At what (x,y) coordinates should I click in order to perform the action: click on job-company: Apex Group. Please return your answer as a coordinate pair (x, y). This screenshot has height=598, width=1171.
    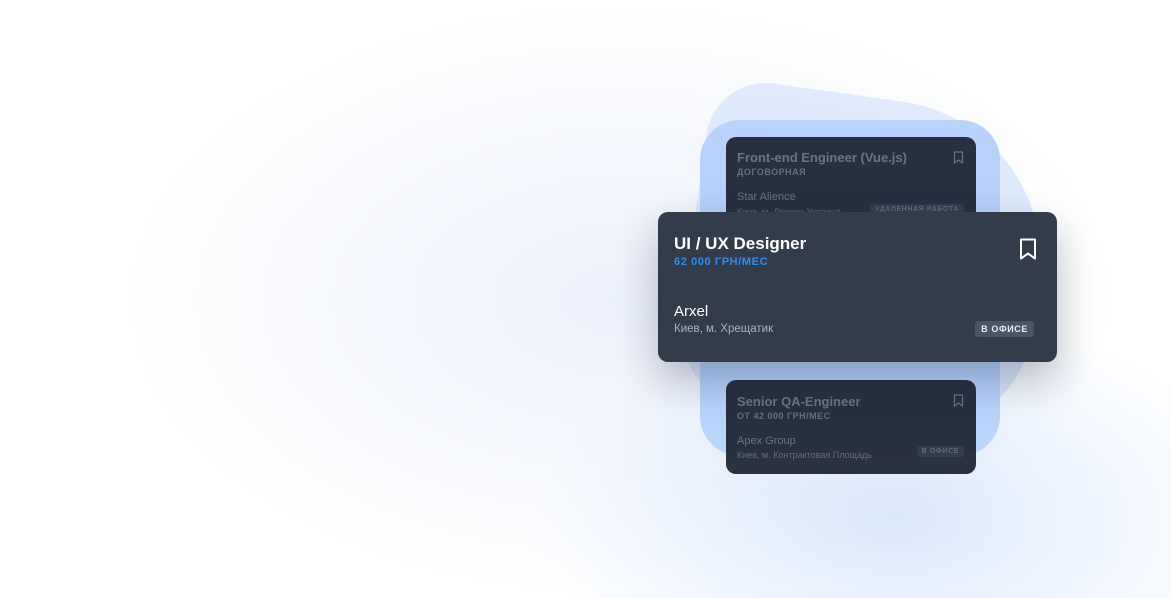
    Looking at the image, I should click on (766, 441).